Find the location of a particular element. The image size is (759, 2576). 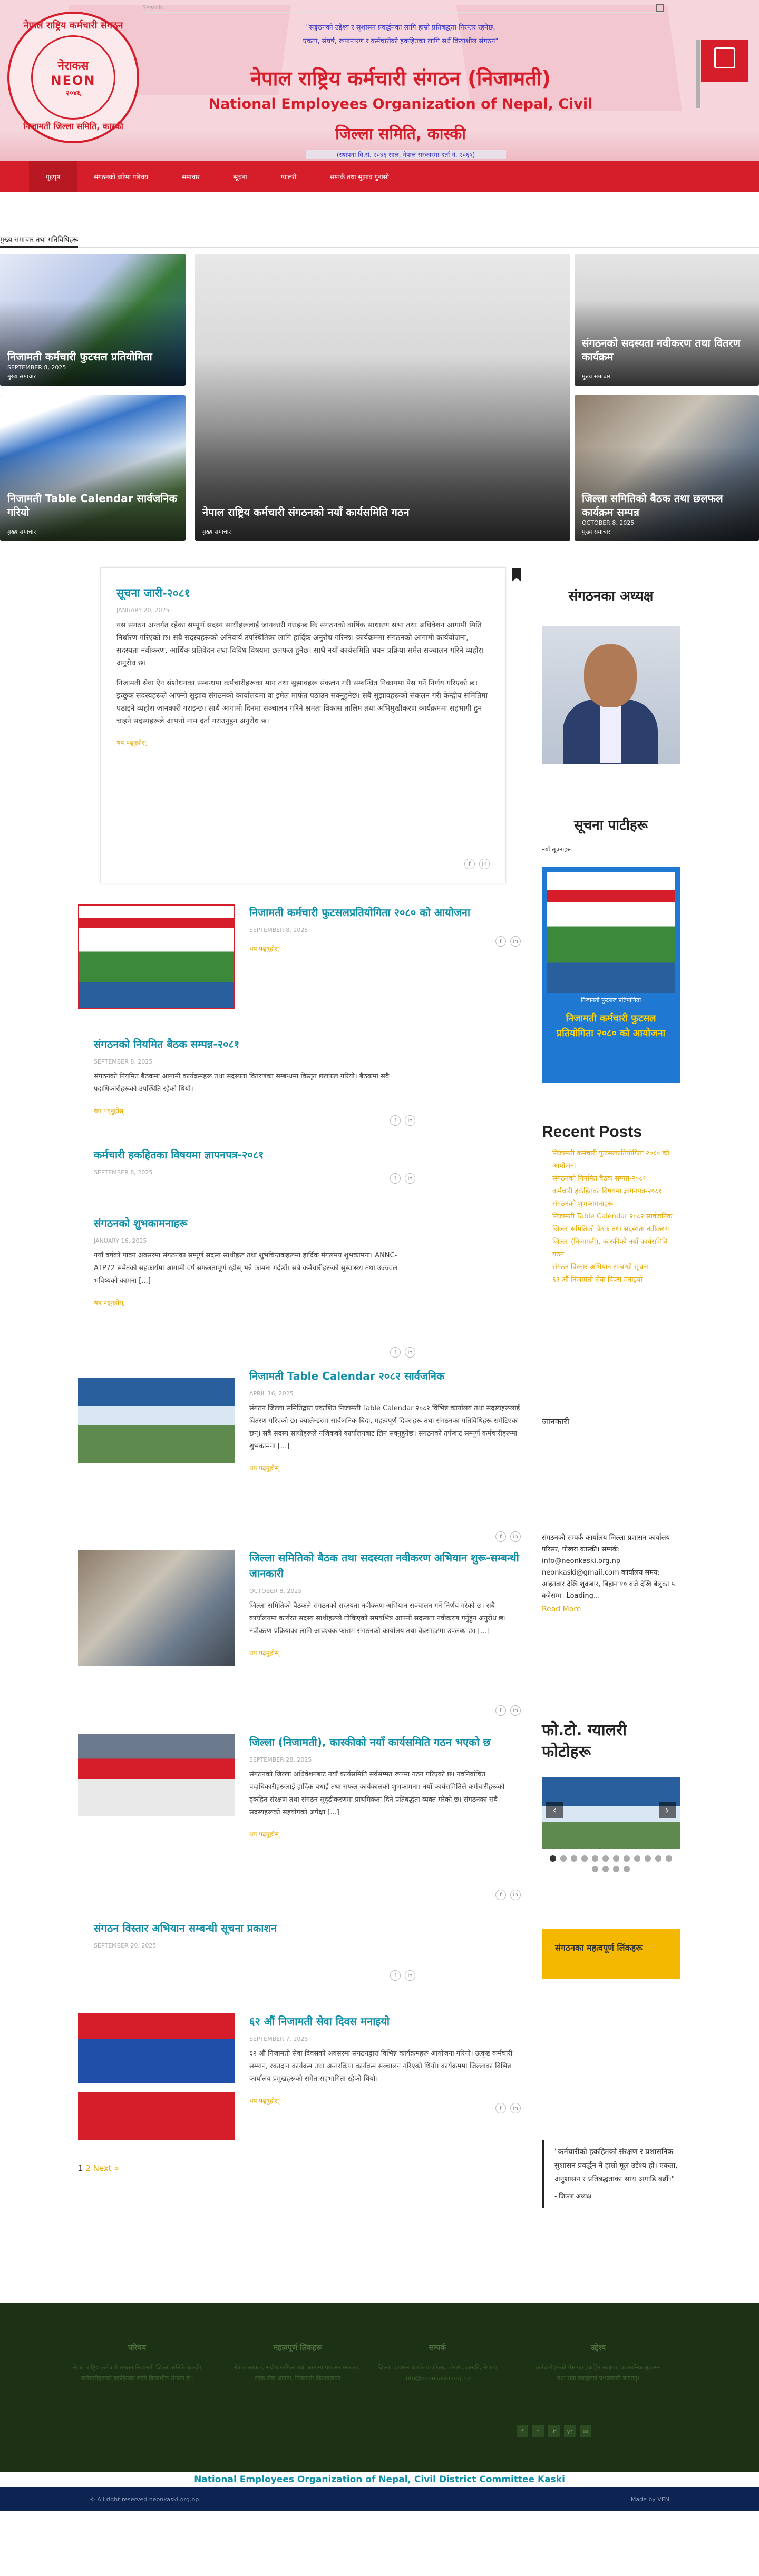

info-read-more: Read More is located at coordinates (611, 1609).